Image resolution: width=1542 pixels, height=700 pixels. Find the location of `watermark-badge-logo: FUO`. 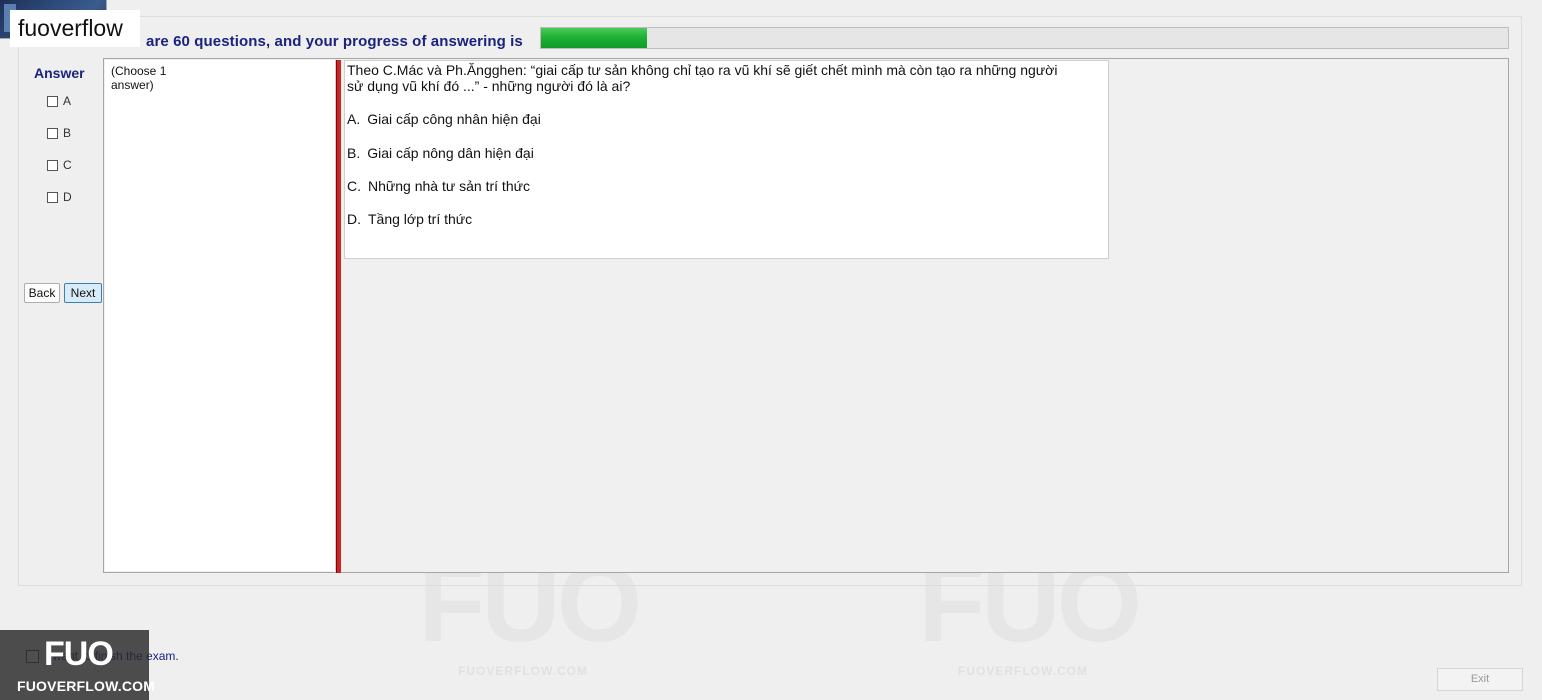

watermark-badge-logo: FUO is located at coordinates (79, 654).